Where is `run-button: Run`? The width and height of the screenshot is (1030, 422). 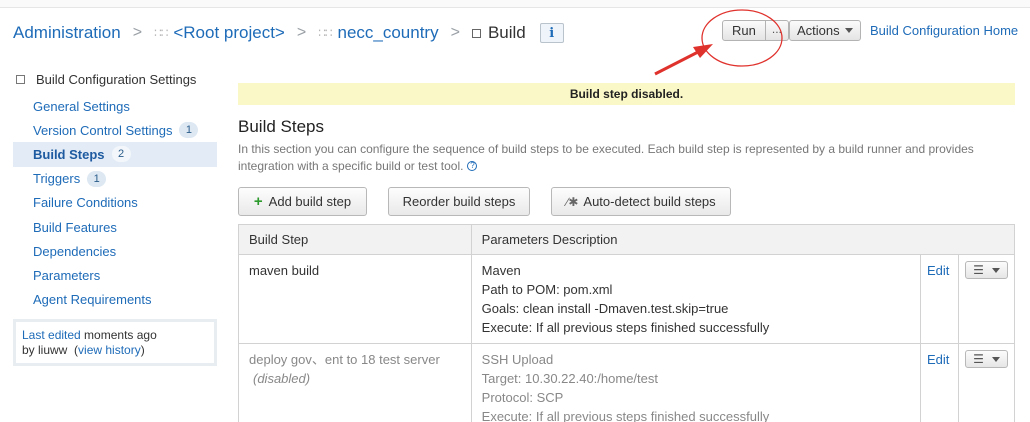
run-button: Run is located at coordinates (744, 30).